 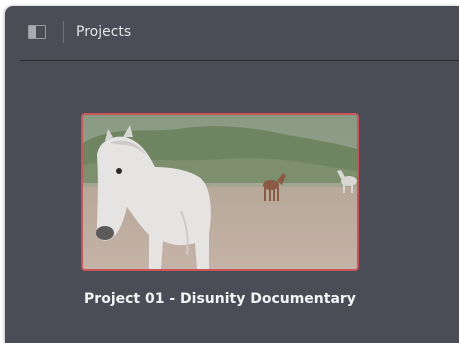 What do you see at coordinates (37, 32) in the screenshot?
I see `sidebar-toggle-icon` at bounding box center [37, 32].